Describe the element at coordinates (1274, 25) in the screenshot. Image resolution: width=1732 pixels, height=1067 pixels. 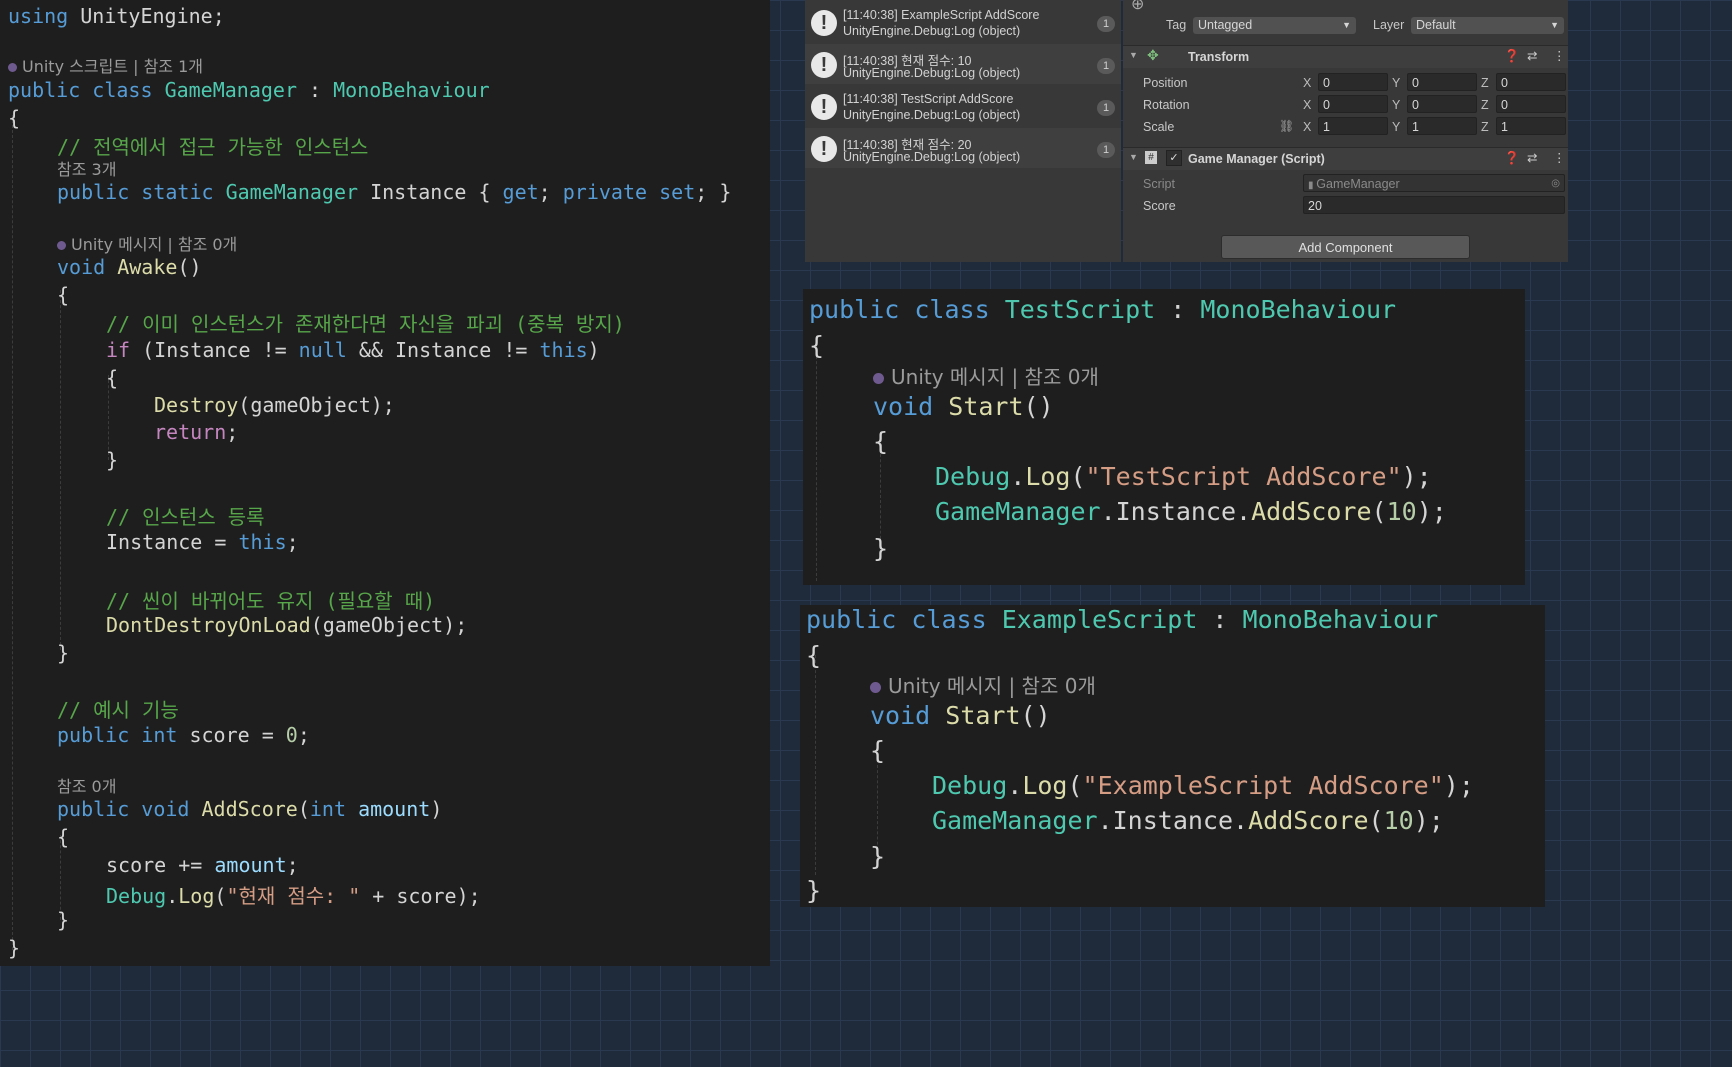
I see `tag-dropdown: Untagged ▼` at that location.